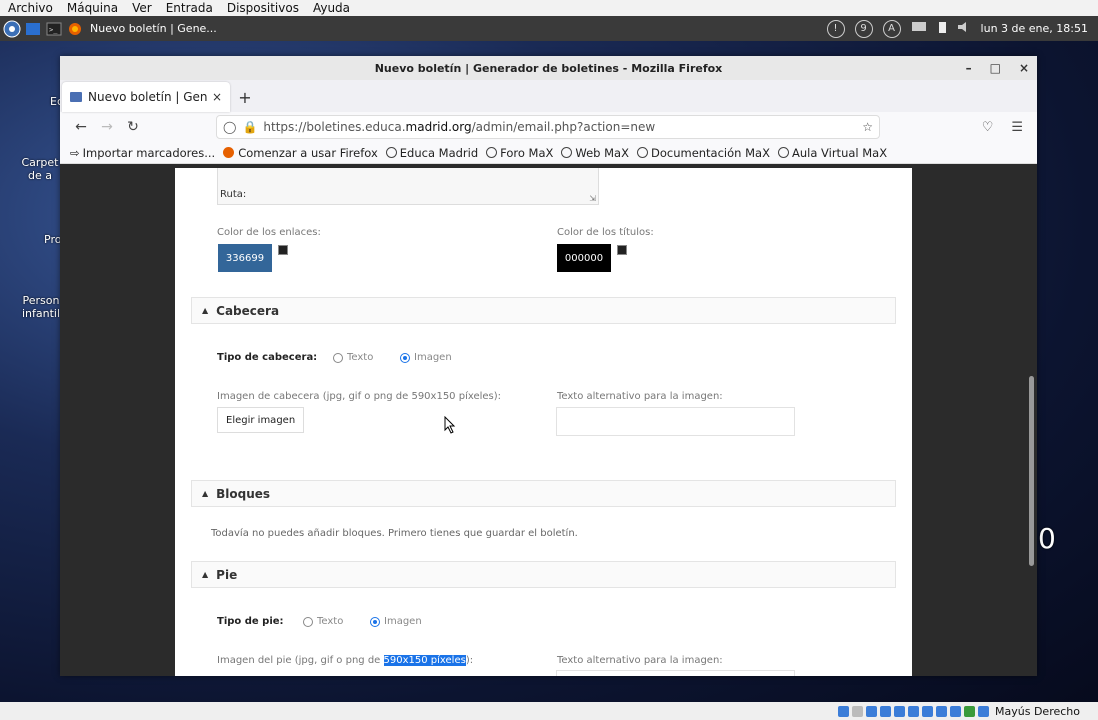 This screenshot has height=720, width=1098. What do you see at coordinates (40, 169) in the screenshot?
I see `desktop-label-2: Carpet de a` at bounding box center [40, 169].